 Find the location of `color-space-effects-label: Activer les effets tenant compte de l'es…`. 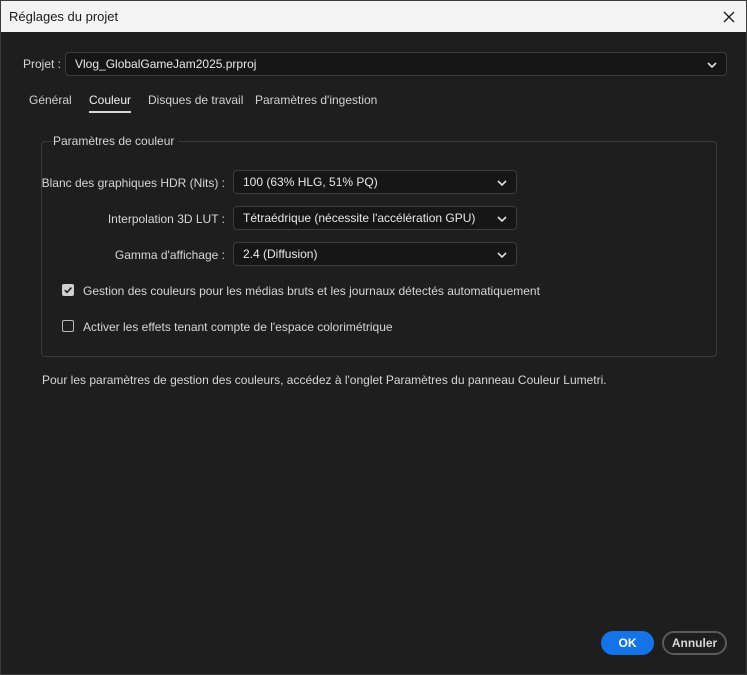

color-space-effects-label: Activer les effets tenant compte de l'es… is located at coordinates (238, 327).